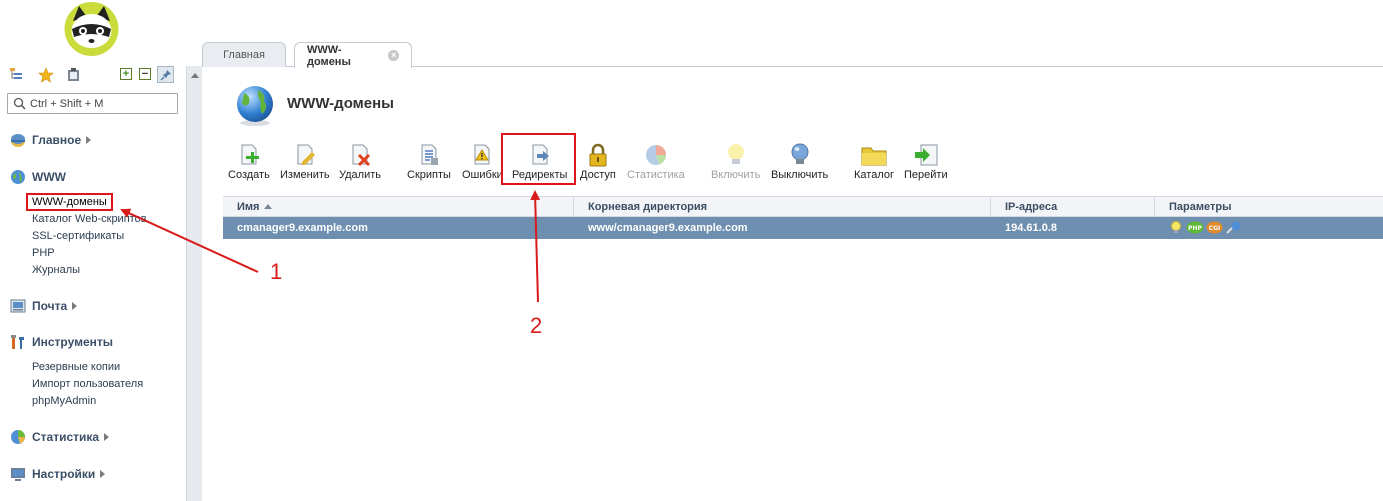  What do you see at coordinates (76, 367) in the screenshot?
I see `sidebar-item-backups: Резервные копии` at bounding box center [76, 367].